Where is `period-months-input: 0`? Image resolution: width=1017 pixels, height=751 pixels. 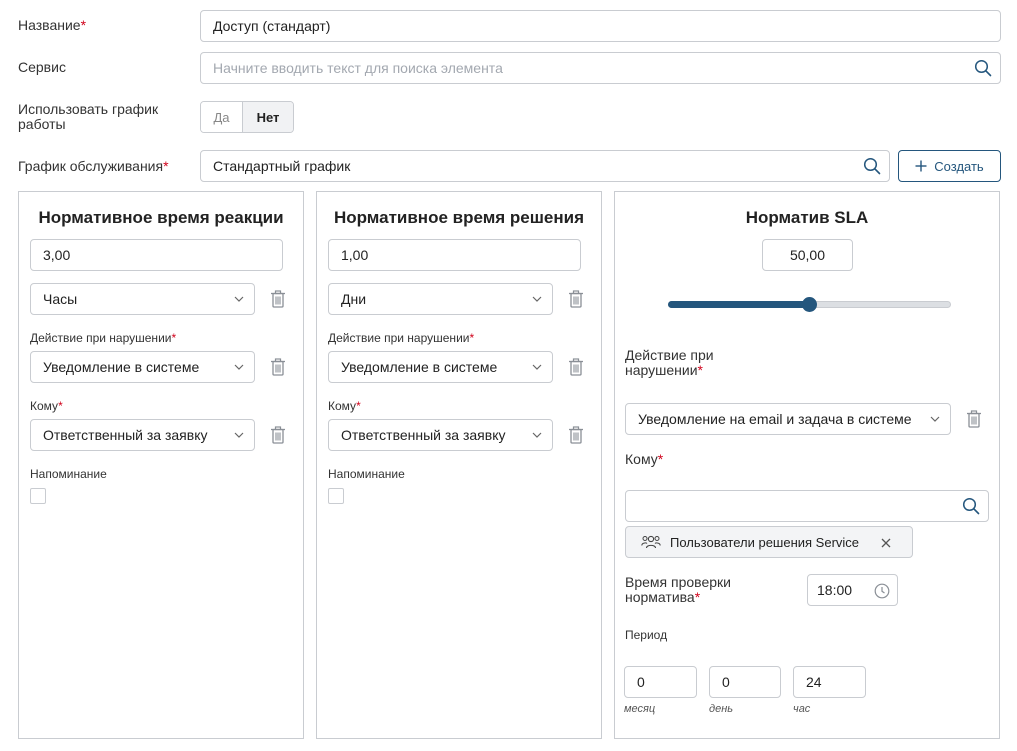
period-months-input: 0 is located at coordinates (660, 682).